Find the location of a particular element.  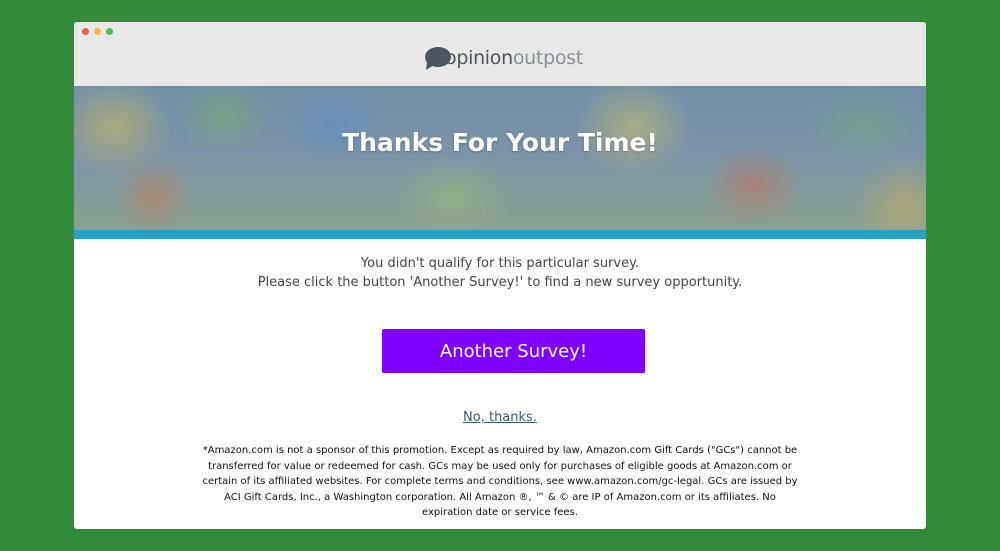

no-thanks-link: No, thanks. is located at coordinates (500, 417).